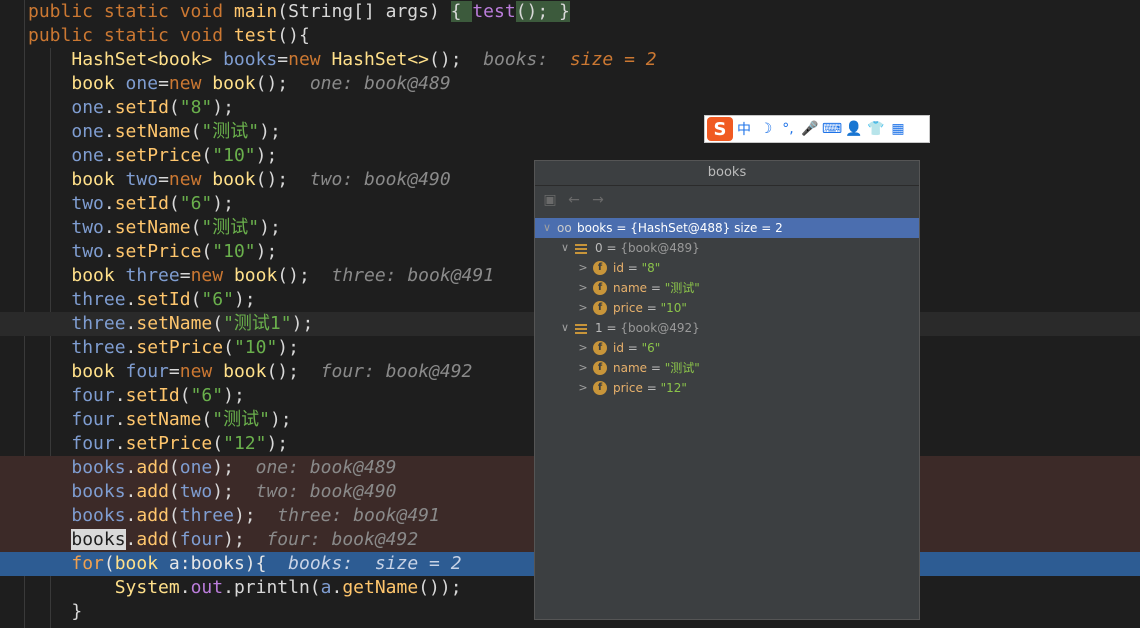 This screenshot has width=1140, height=628. What do you see at coordinates (570, 108) in the screenshot?
I see `code-line: one.setId("8");` at bounding box center [570, 108].